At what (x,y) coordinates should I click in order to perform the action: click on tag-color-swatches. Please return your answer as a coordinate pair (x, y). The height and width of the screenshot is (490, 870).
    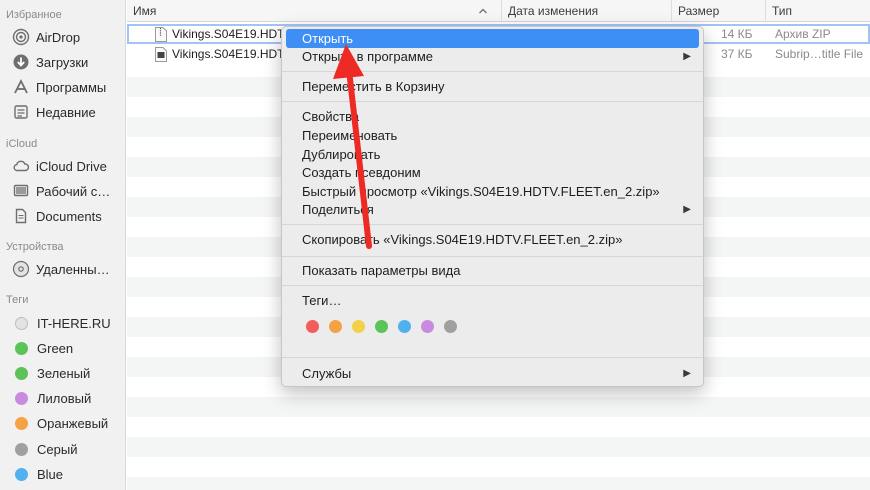
    Looking at the image, I should click on (381, 326).